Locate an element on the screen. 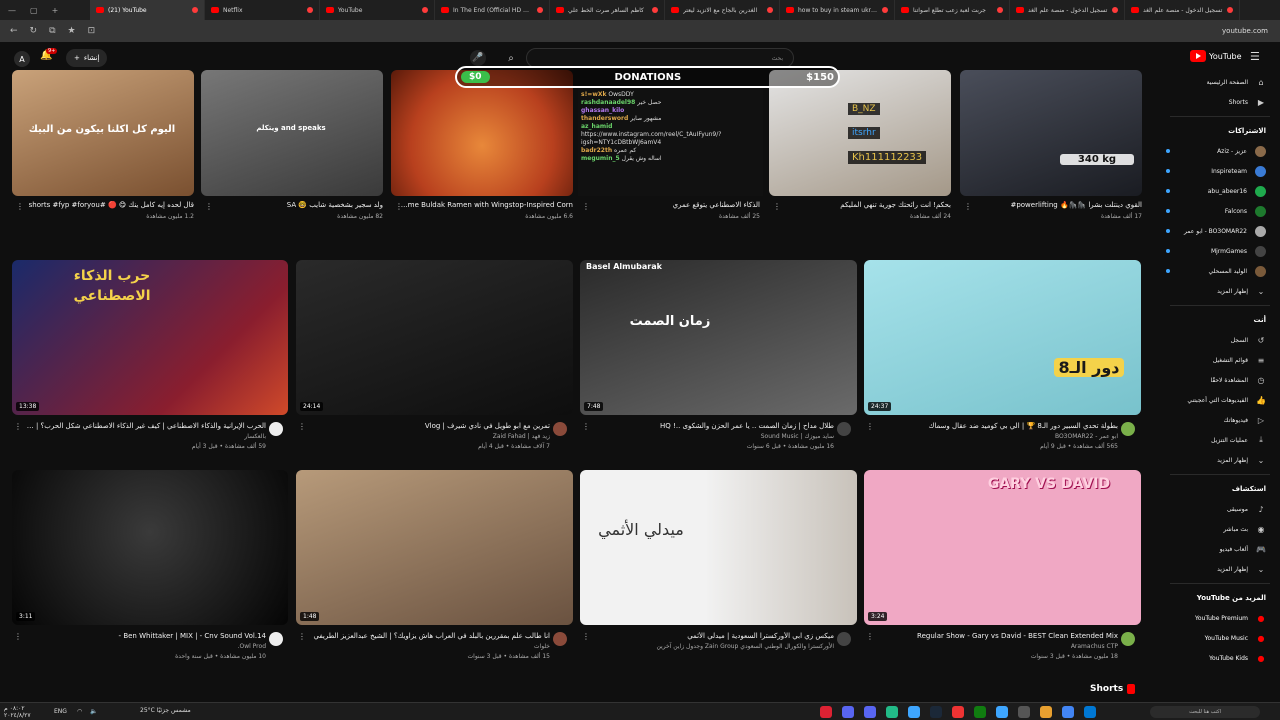  video-thumbnail: دور الـ8 24:37 is located at coordinates (1002, 337).